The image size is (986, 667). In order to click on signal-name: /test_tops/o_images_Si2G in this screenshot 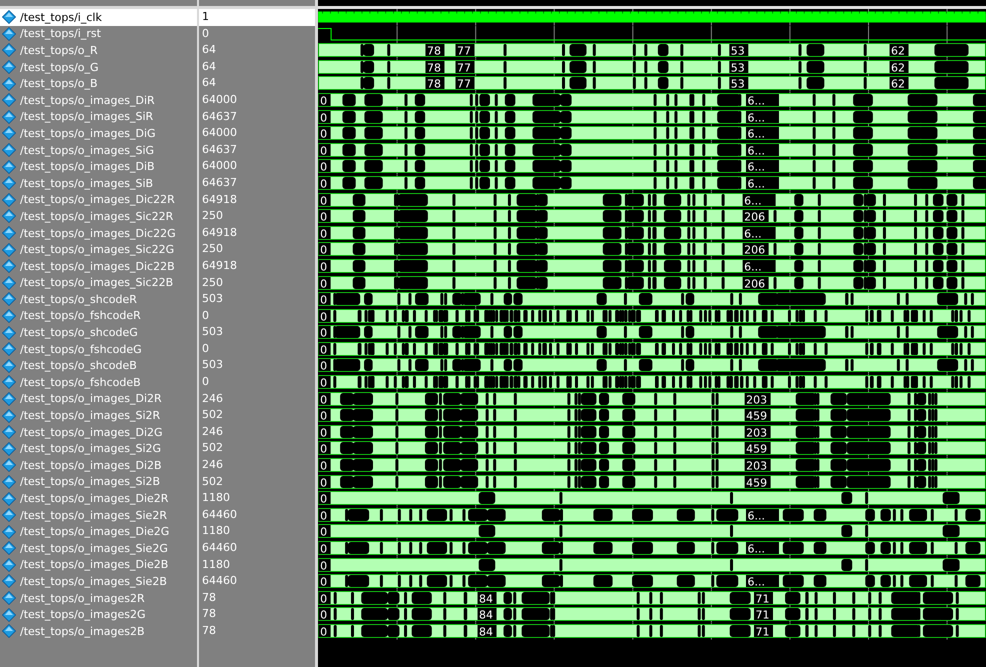, I will do `click(98, 449)`.